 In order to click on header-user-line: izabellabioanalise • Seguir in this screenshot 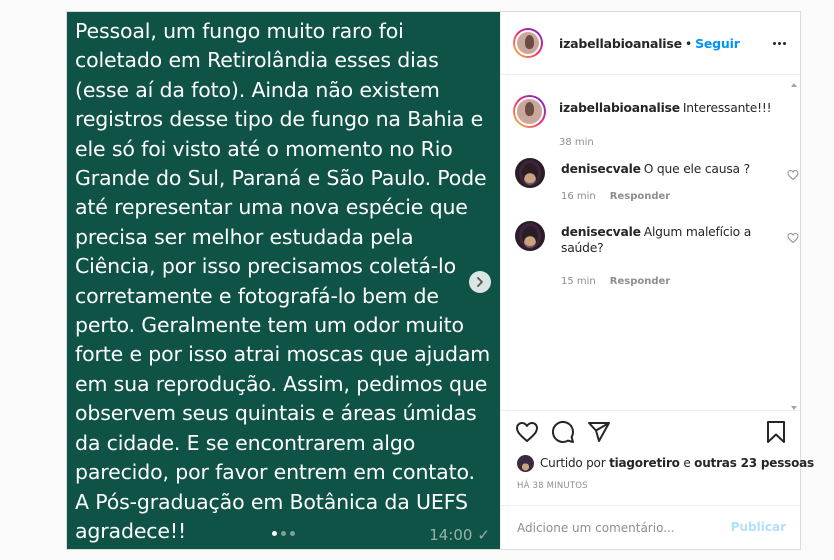, I will do `click(649, 43)`.